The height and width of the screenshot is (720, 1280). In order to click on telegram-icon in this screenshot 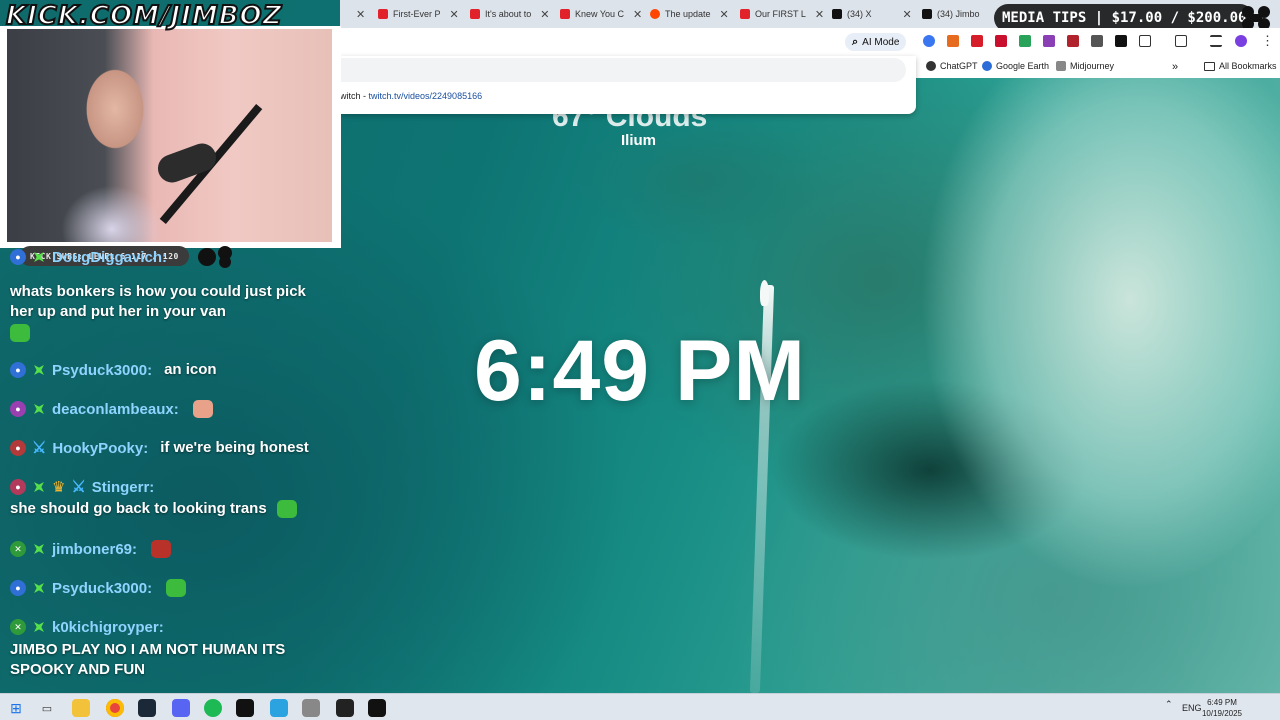, I will do `click(279, 708)`.